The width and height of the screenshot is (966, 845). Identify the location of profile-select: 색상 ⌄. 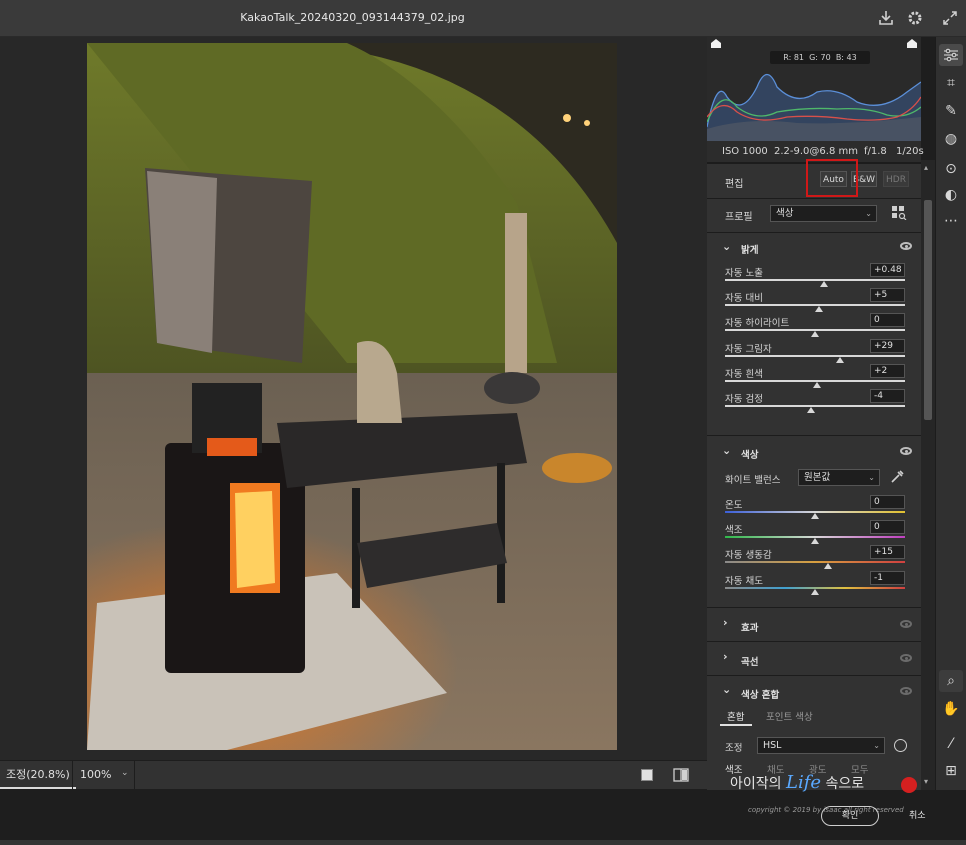
(823, 213).